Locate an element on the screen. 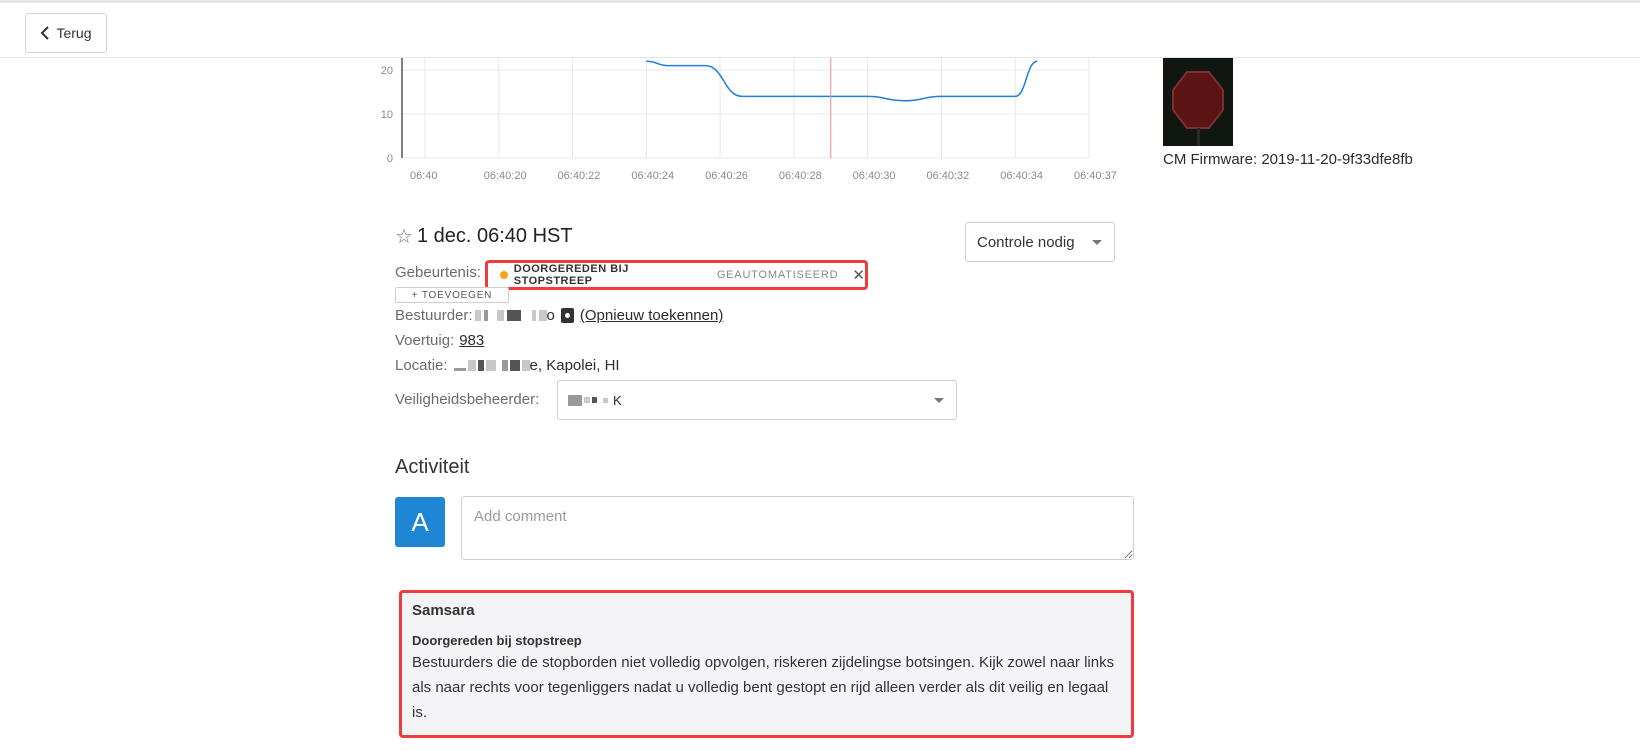 The width and height of the screenshot is (1640, 751). vehicle-link: 983 is located at coordinates (471, 340).